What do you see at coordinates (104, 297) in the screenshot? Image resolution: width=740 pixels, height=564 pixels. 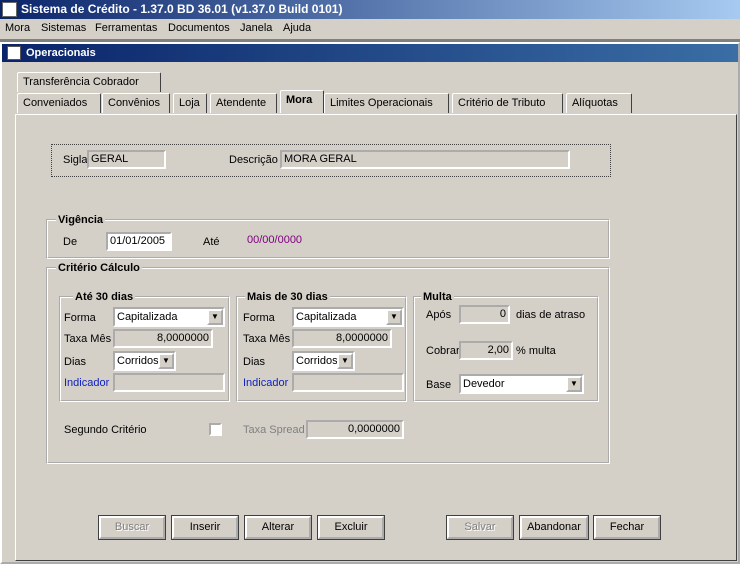 I see `ate30-title: Até 30 dias` at bounding box center [104, 297].